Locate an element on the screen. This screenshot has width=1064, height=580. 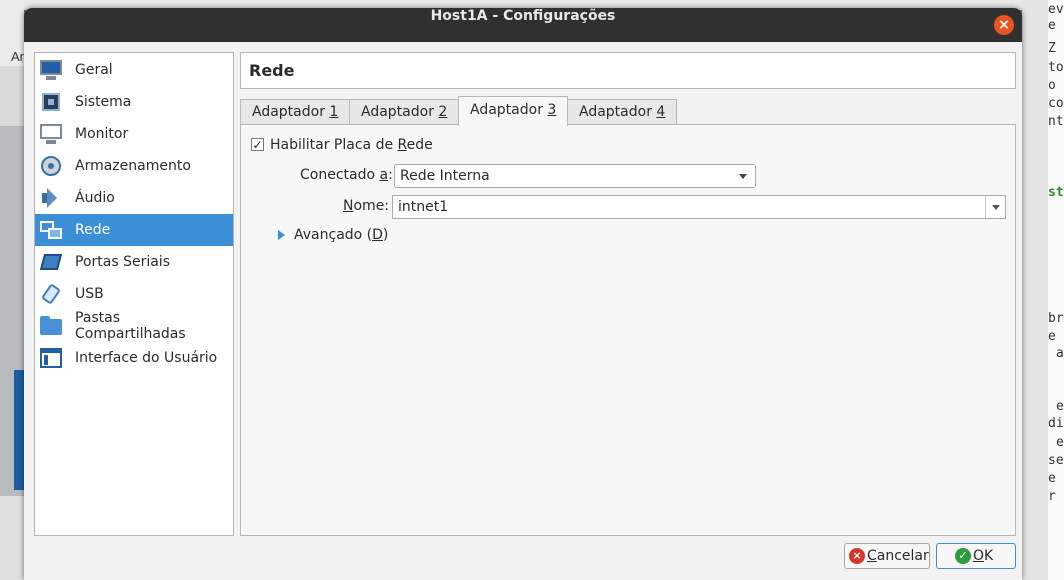
sidebar-item-monitor: Monitor is located at coordinates (134, 134).